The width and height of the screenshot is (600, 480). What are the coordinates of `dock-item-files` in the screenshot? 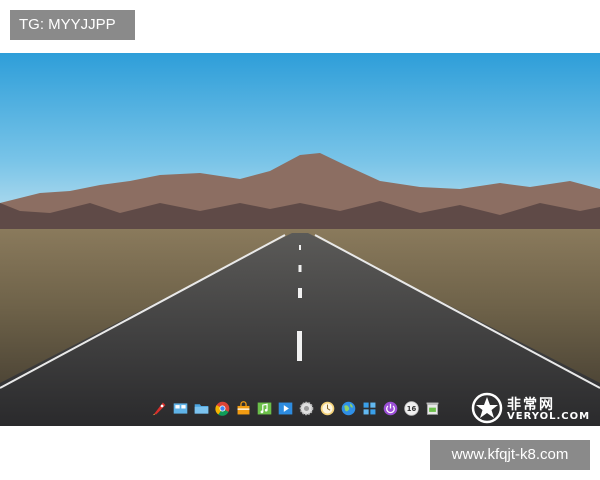 It's located at (201, 408).